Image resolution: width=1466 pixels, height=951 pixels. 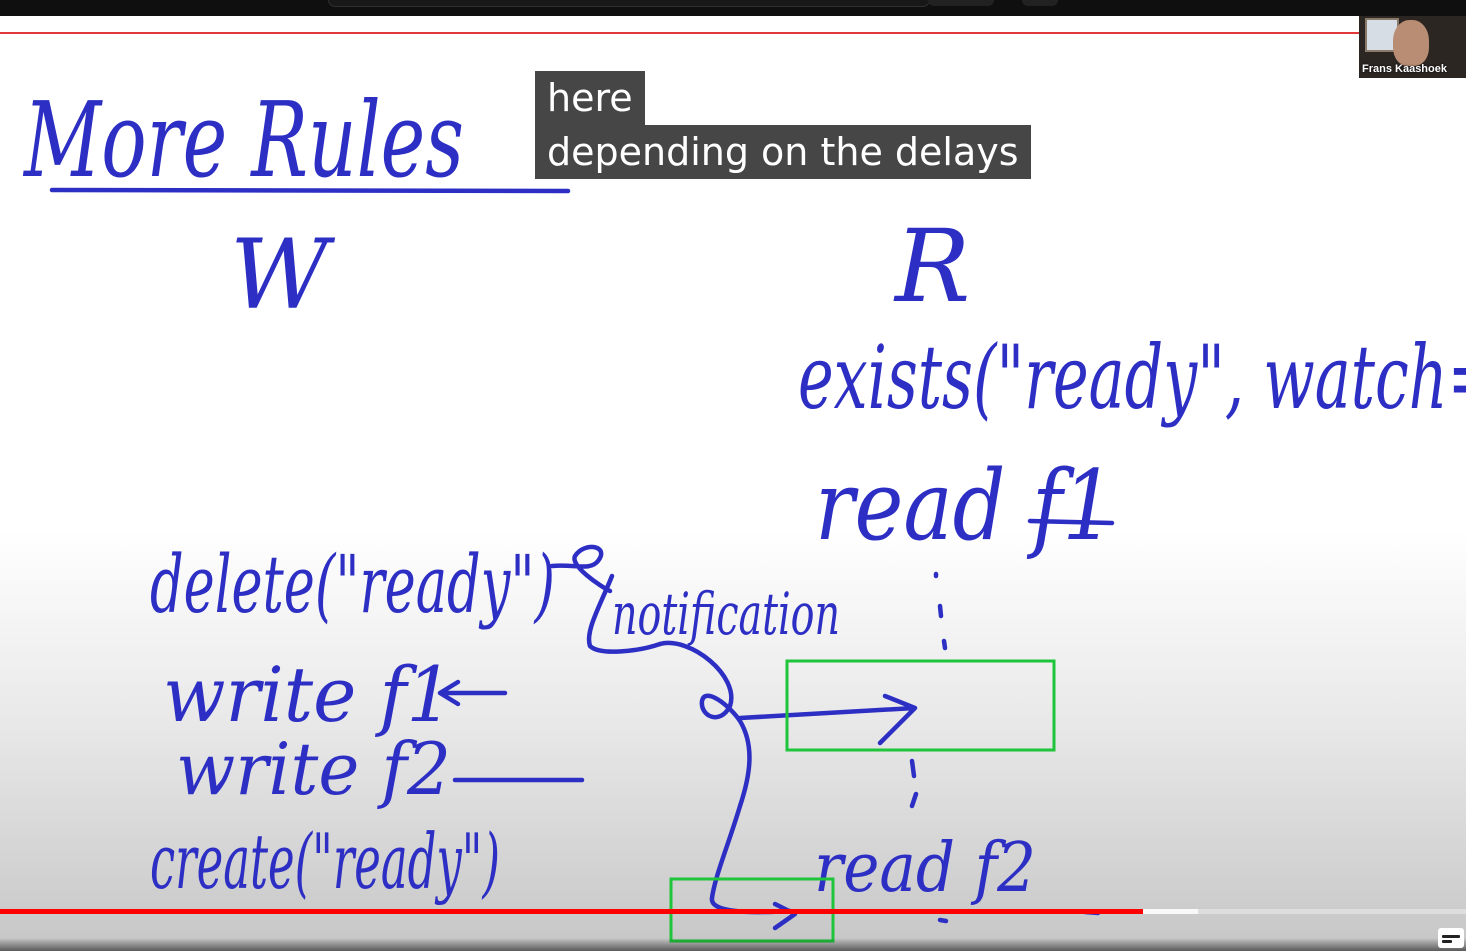 I want to click on notification-label: notification, so click(x=726, y=614).